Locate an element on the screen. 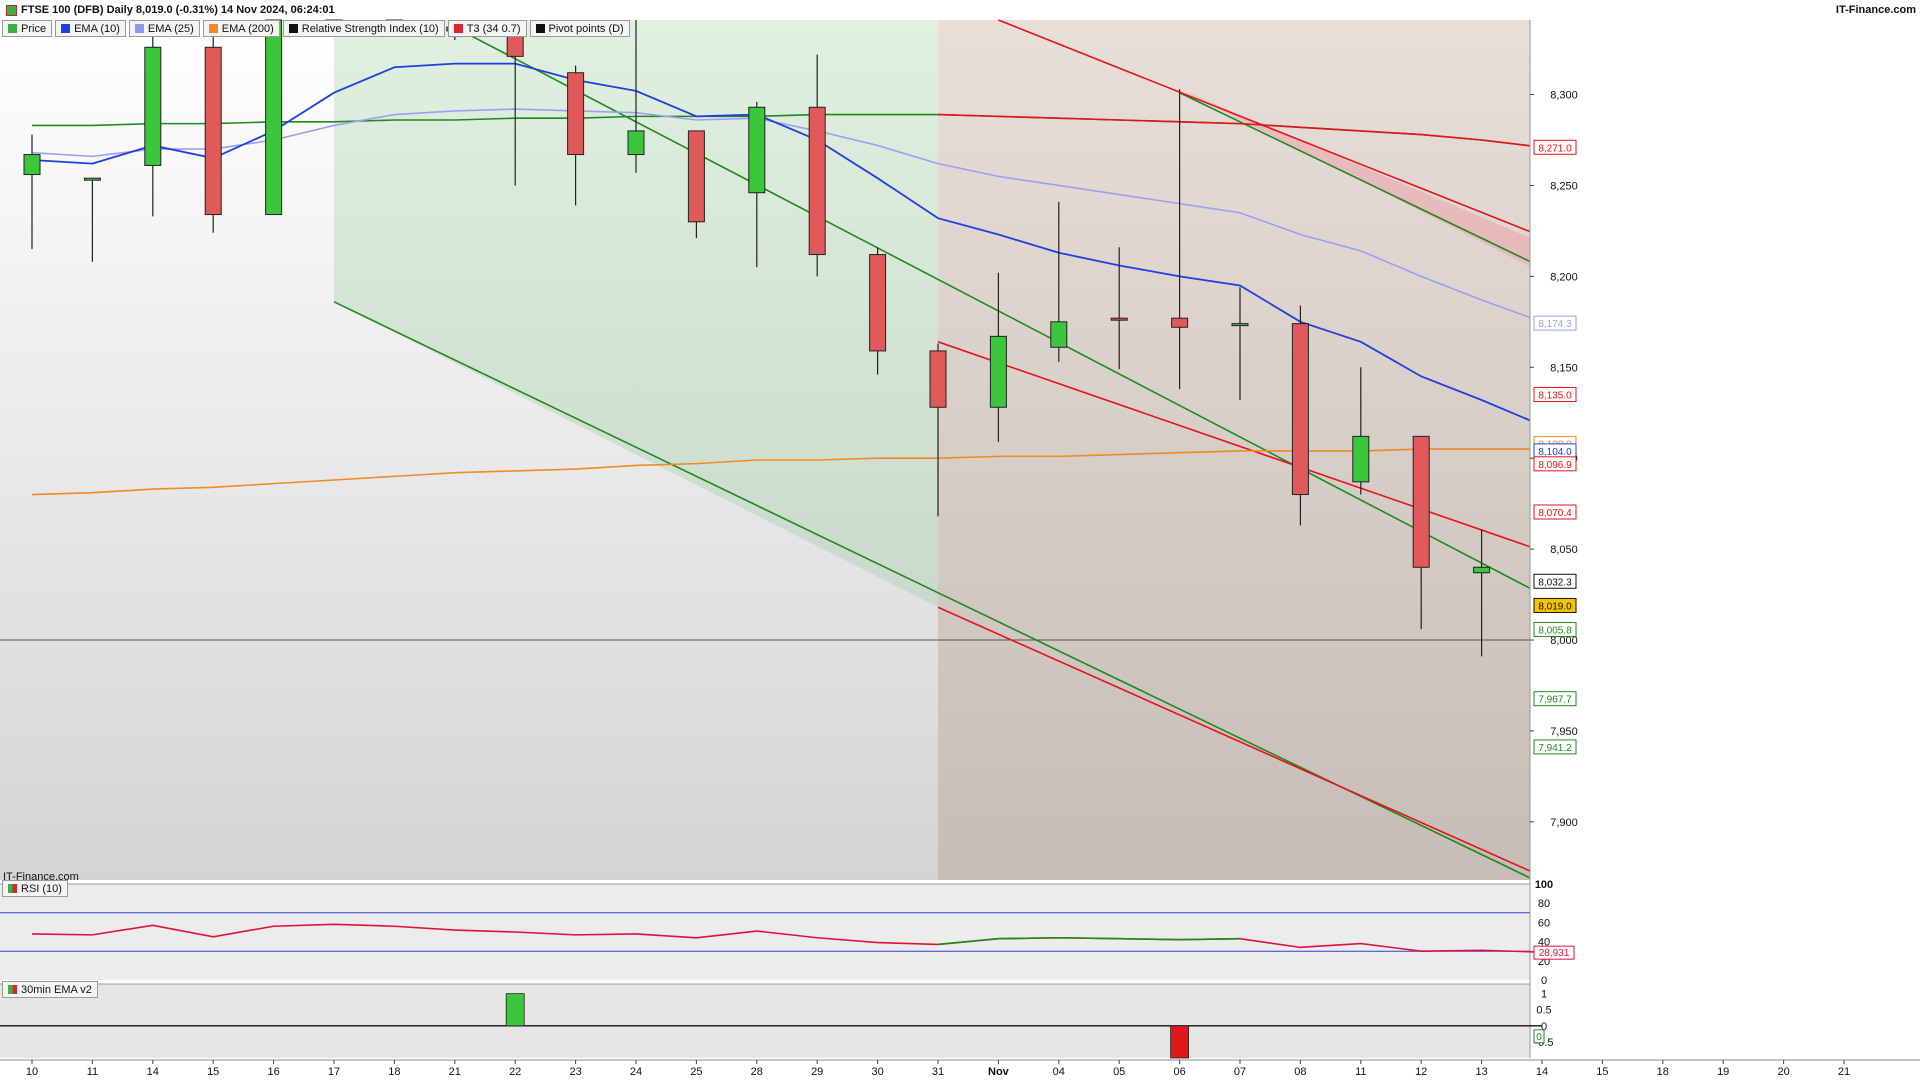  rsi-swatch-icon is located at coordinates (12, 888).